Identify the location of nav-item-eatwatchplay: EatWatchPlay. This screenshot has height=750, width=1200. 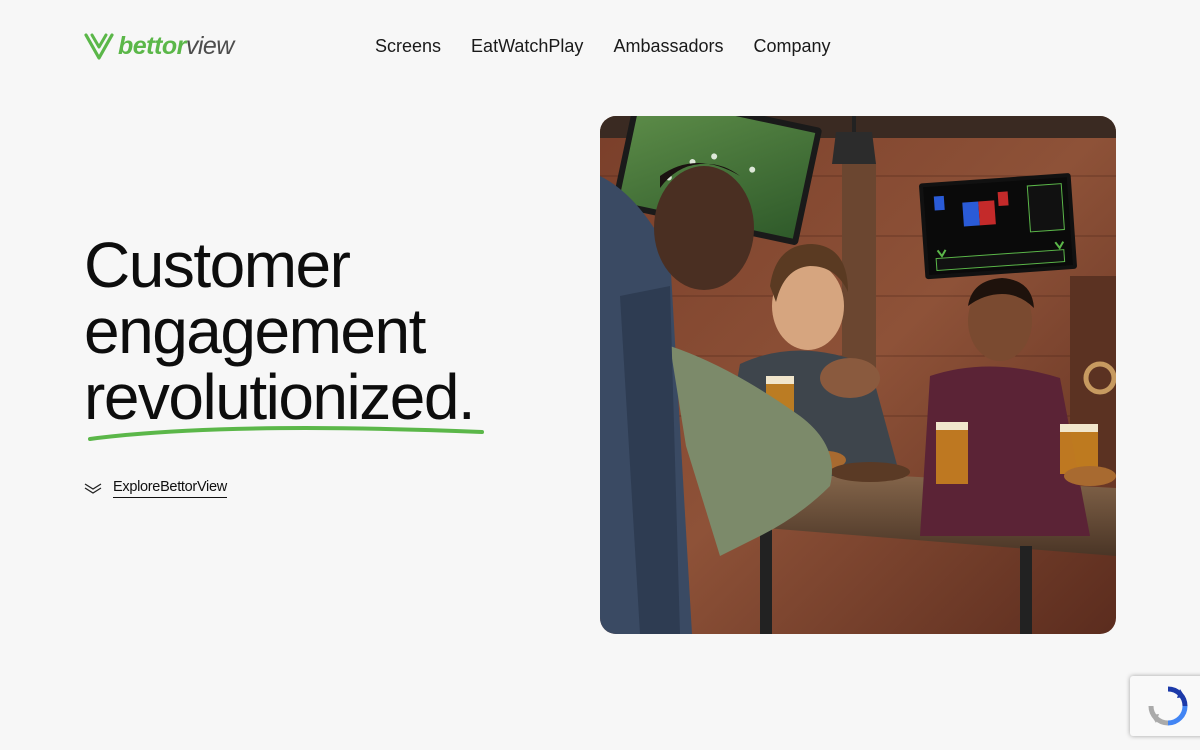
(527, 46).